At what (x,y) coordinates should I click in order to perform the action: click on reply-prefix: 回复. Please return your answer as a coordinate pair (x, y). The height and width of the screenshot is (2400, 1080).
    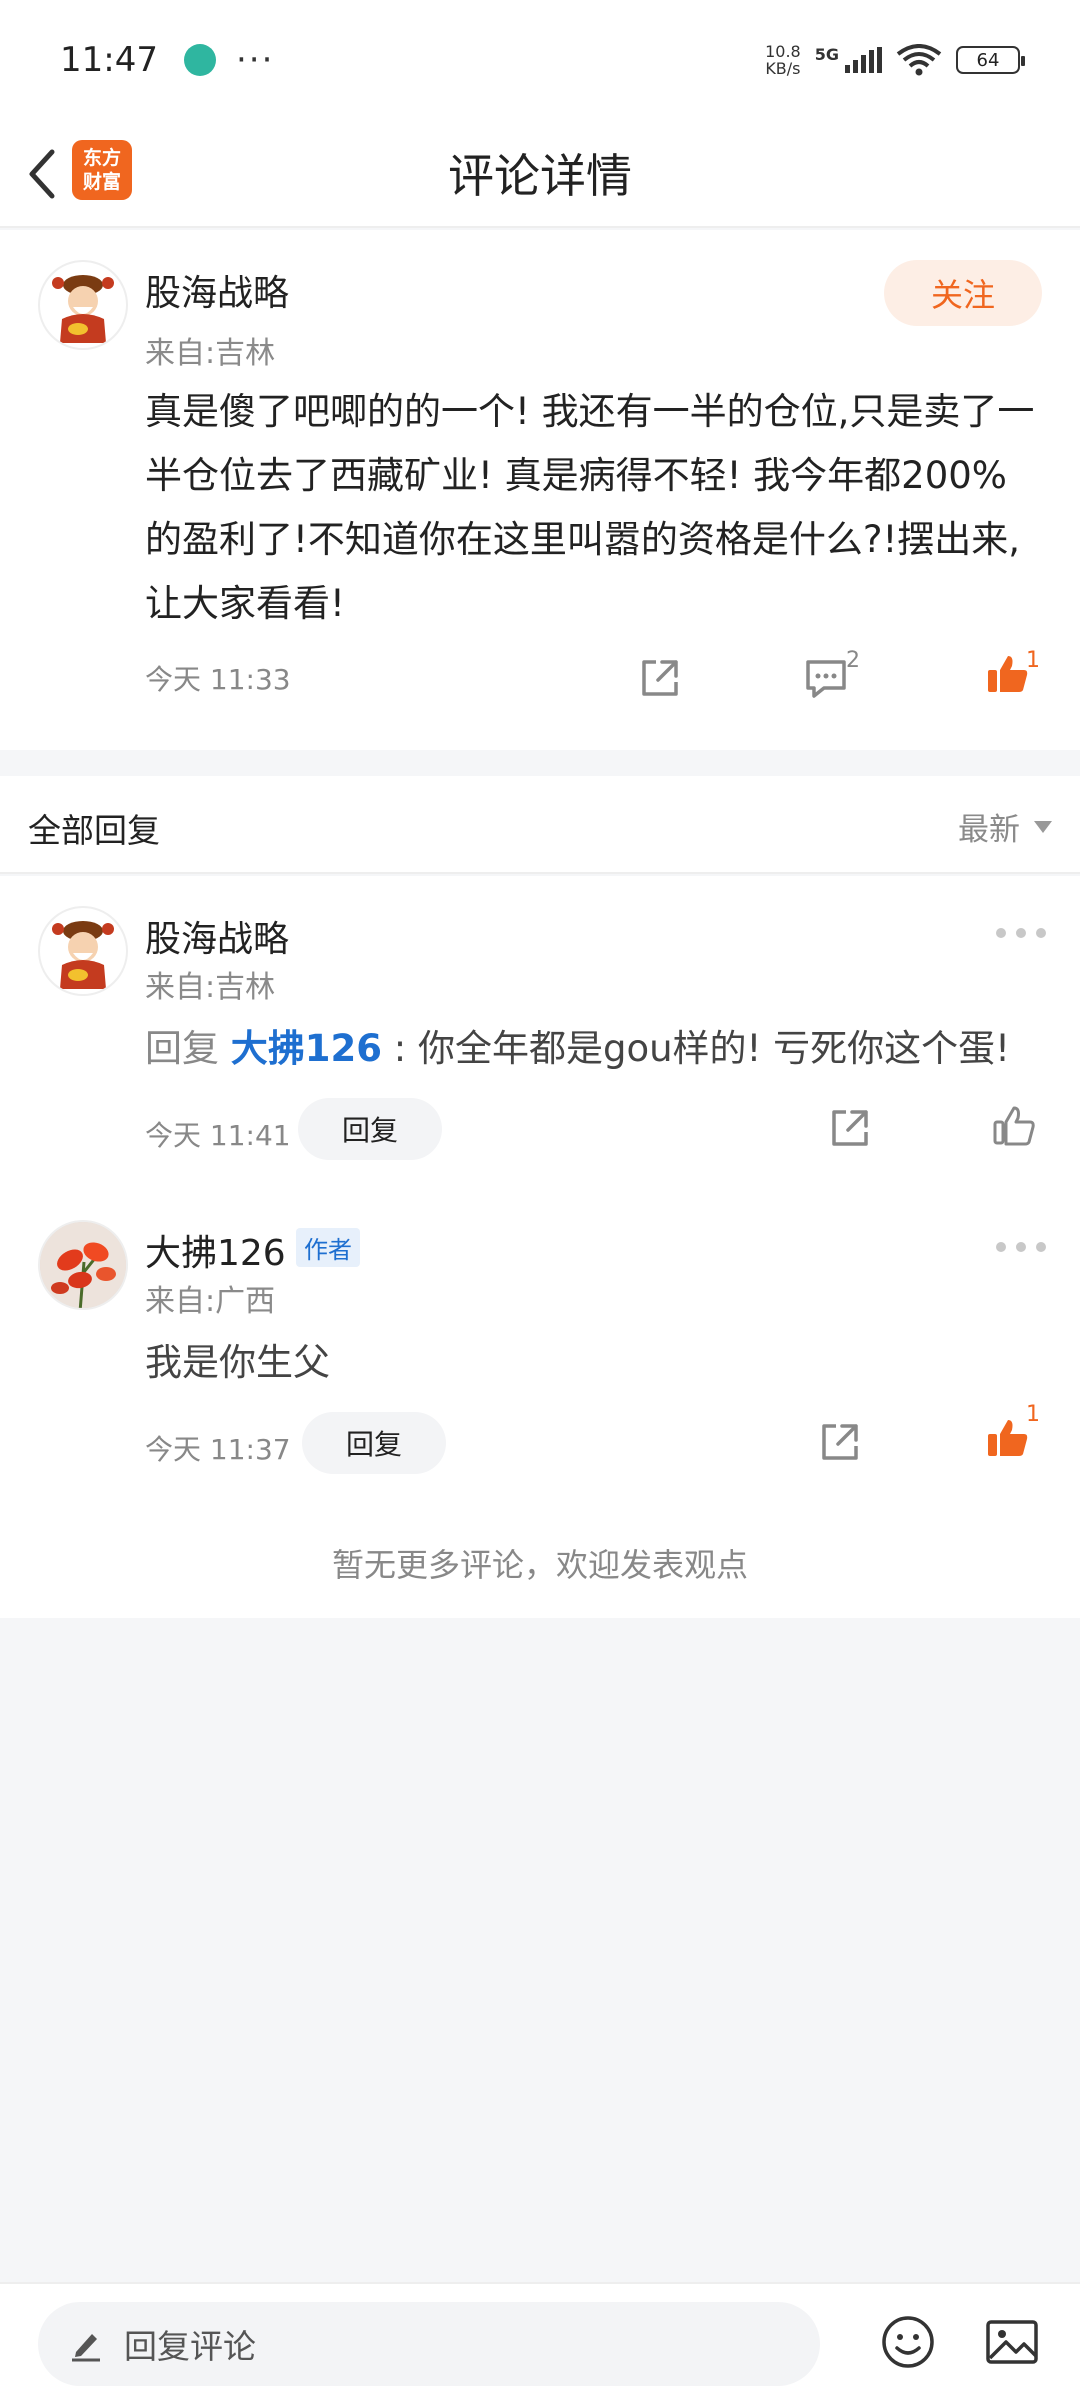
    Looking at the image, I should click on (182, 1048).